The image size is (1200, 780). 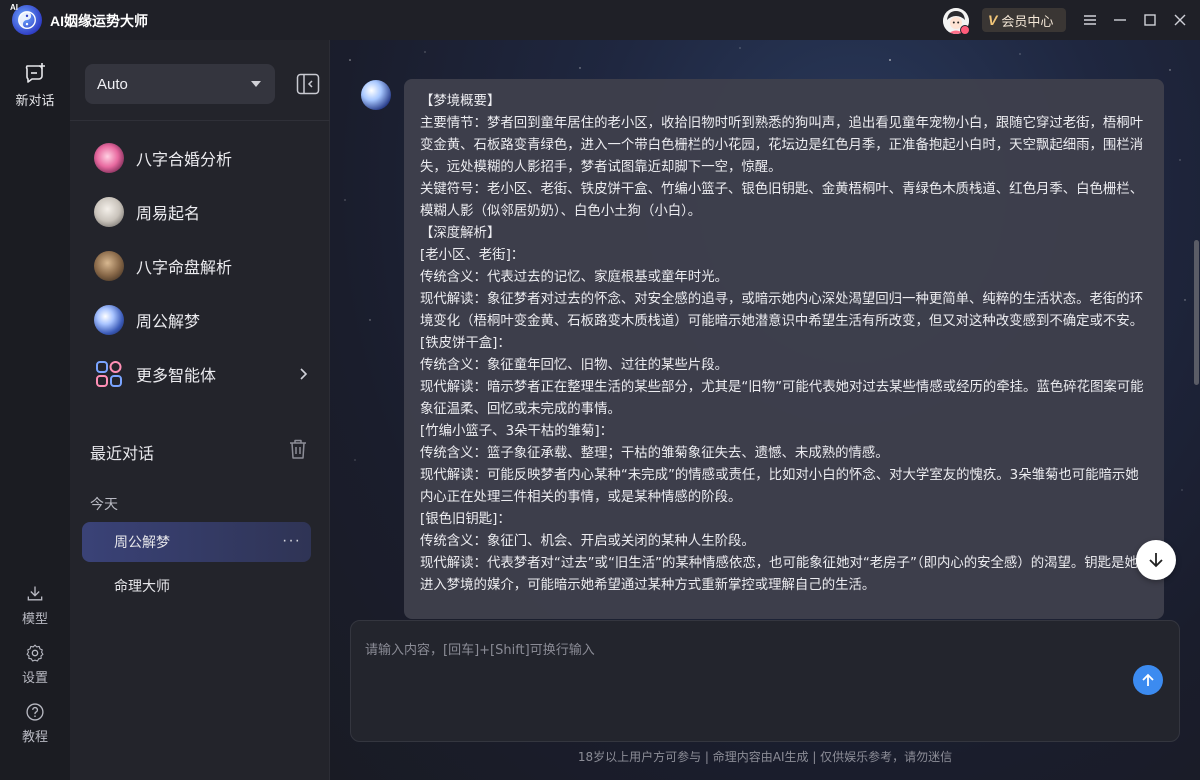 What do you see at coordinates (200, 120) in the screenshot?
I see `sidebar-divider` at bounding box center [200, 120].